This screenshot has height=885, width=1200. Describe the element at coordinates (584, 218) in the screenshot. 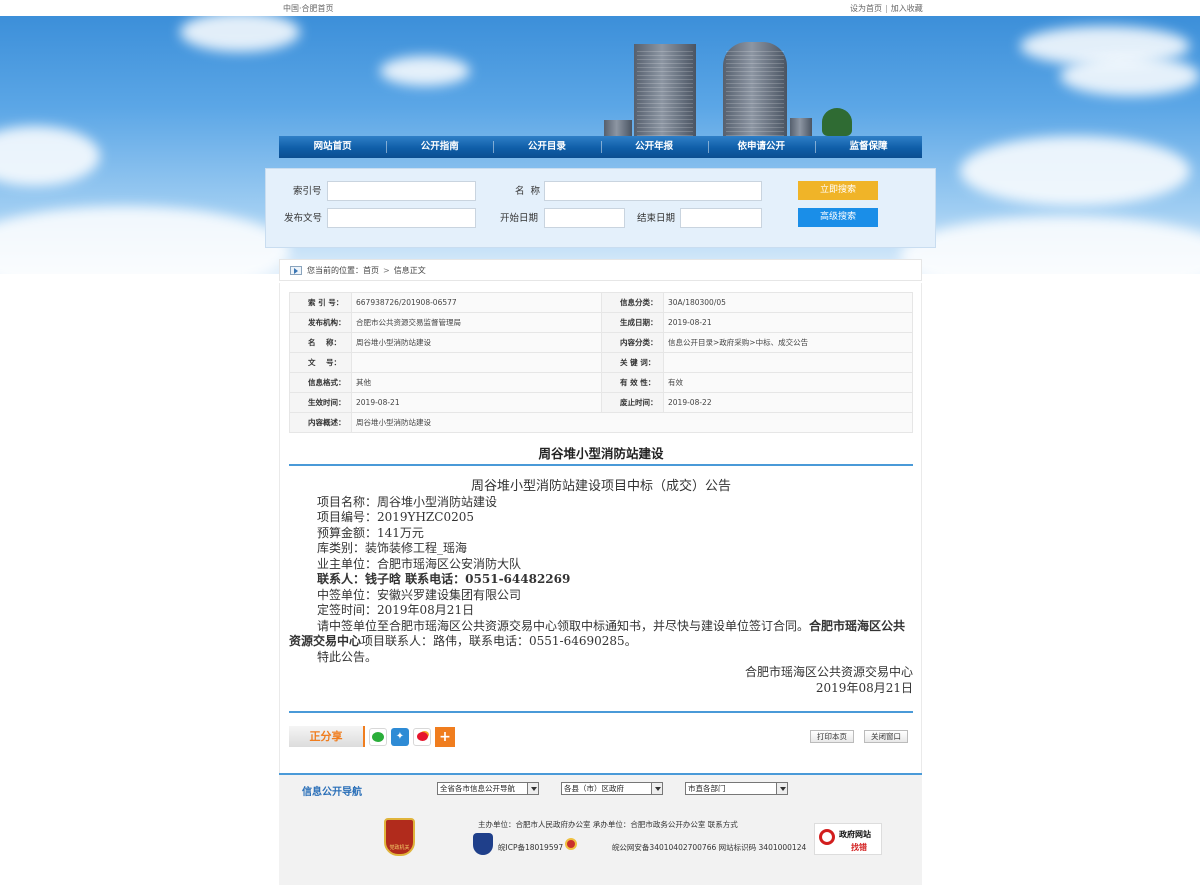

I see `start-date-input` at that location.